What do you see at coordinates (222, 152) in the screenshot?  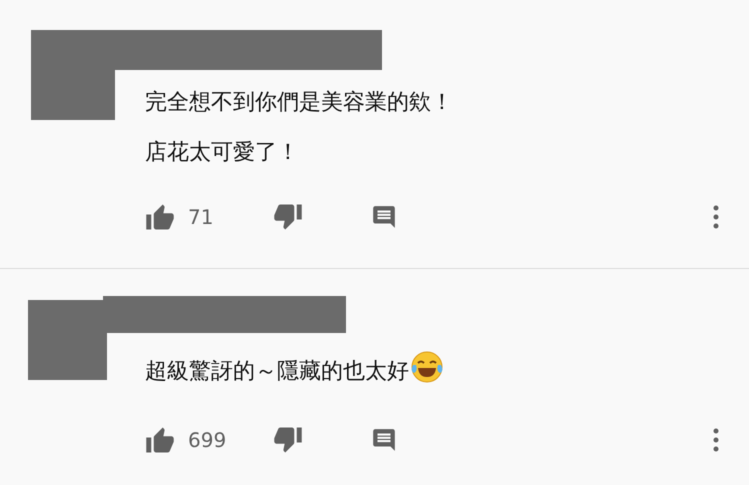 I see `comment-text: 店花太可愛了！` at bounding box center [222, 152].